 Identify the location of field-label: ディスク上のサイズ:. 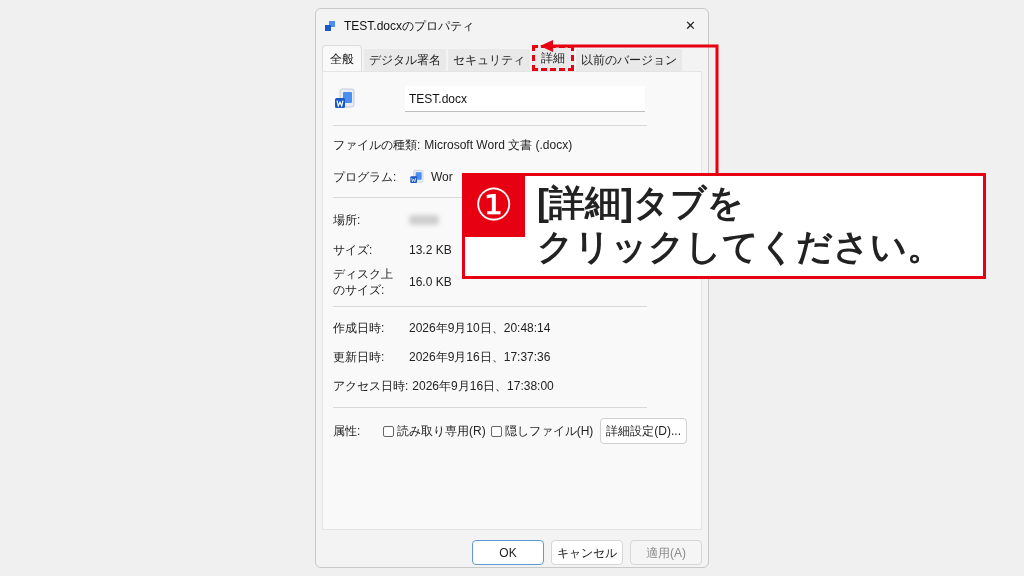
(363, 282).